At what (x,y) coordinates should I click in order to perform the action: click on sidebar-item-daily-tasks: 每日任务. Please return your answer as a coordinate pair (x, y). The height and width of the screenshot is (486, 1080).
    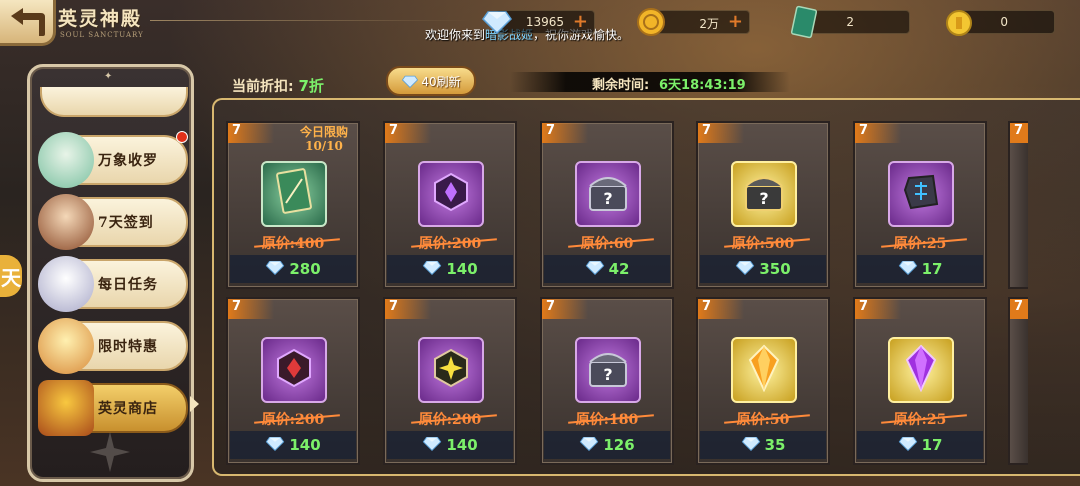
    Looking at the image, I should click on (113, 284).